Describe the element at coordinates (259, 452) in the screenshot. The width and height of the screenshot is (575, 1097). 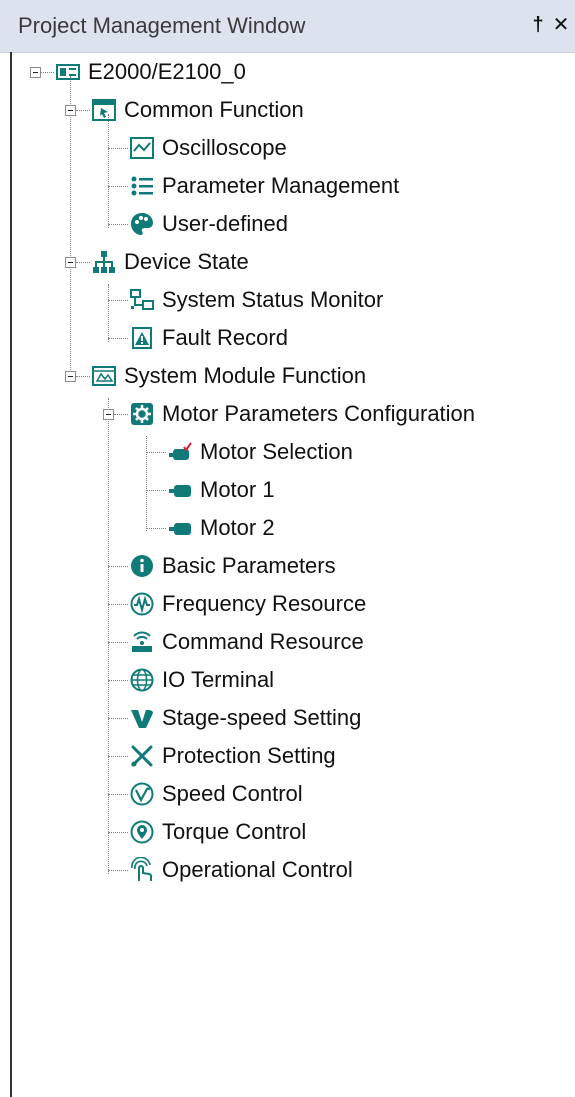
I see `tree-item-motor-selection: Motor Selection` at that location.